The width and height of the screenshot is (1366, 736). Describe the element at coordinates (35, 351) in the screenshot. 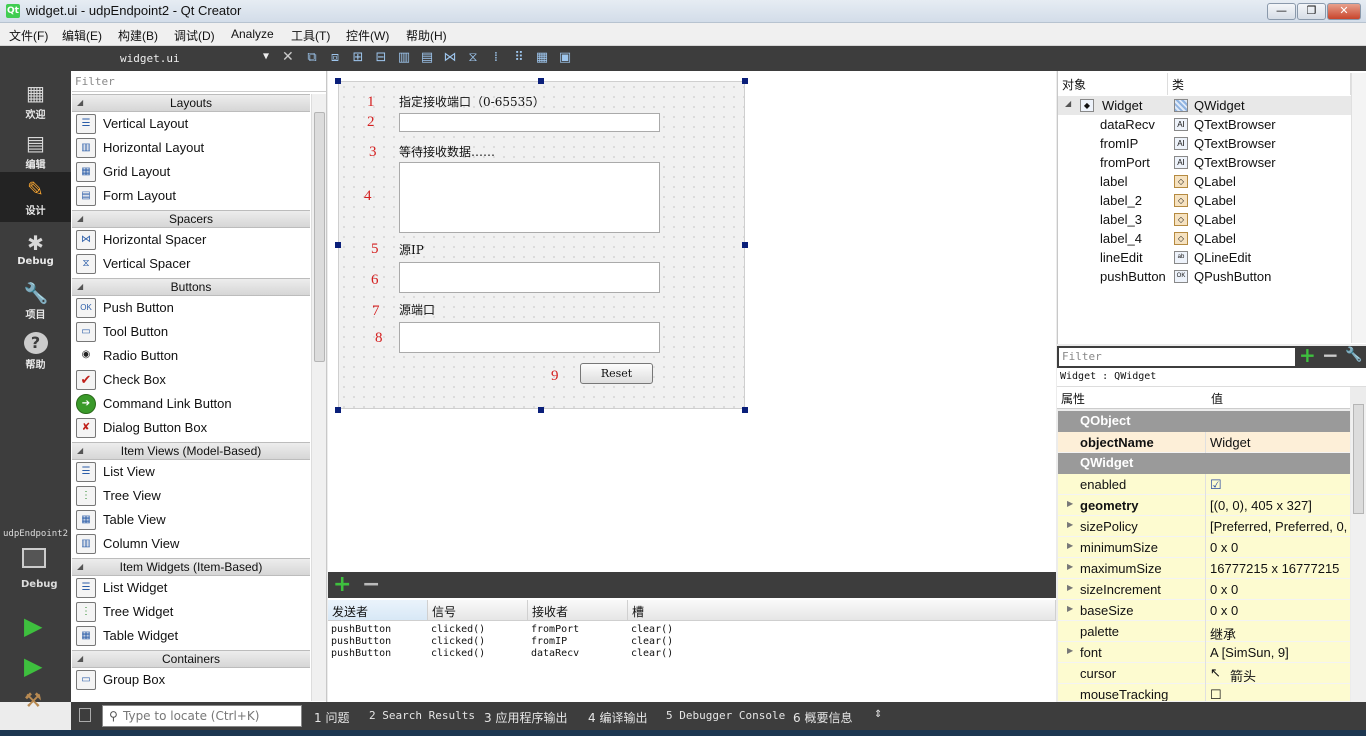

I see `mode-help: ? 帮助` at that location.